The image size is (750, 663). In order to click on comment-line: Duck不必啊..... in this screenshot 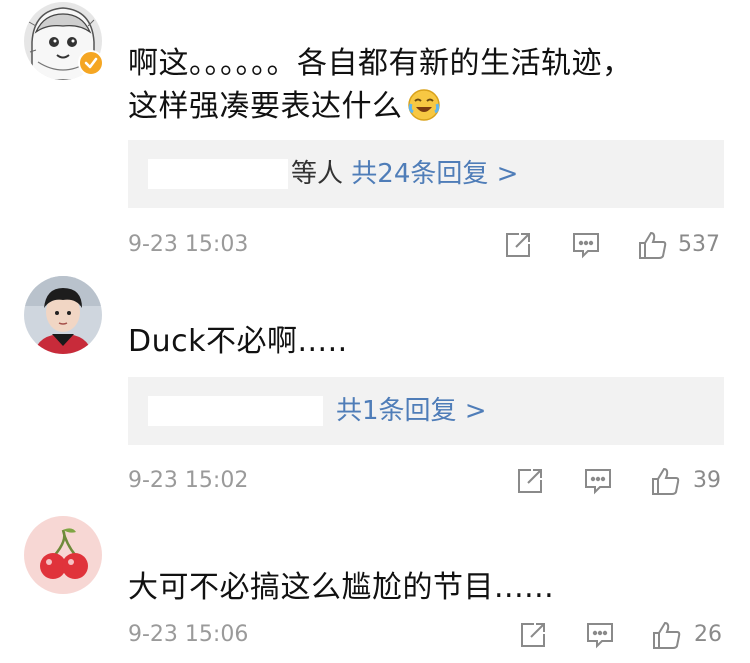, I will do `click(238, 341)`.